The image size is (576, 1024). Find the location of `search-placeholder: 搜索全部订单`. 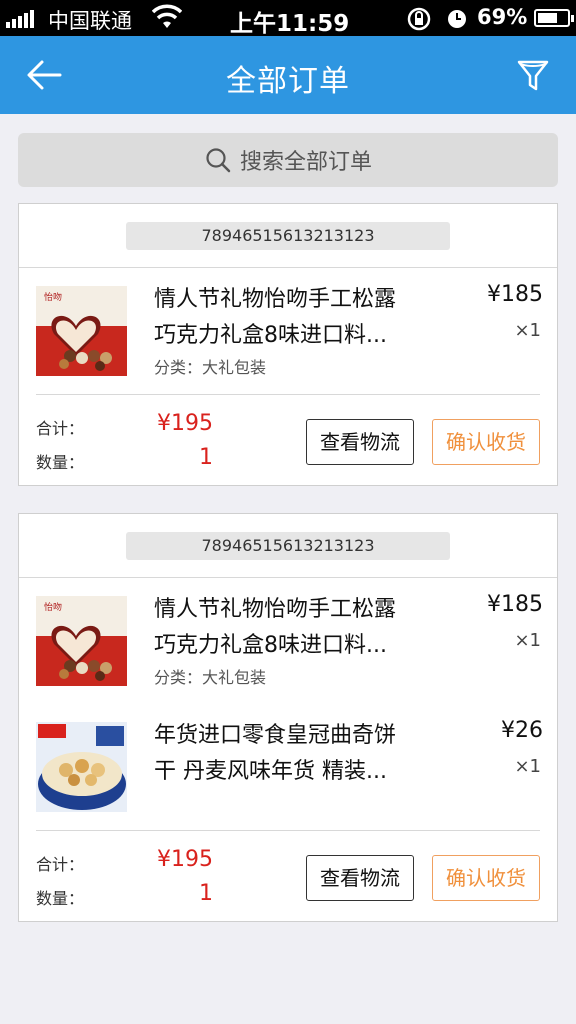

search-placeholder: 搜索全部订单 is located at coordinates (305, 162).